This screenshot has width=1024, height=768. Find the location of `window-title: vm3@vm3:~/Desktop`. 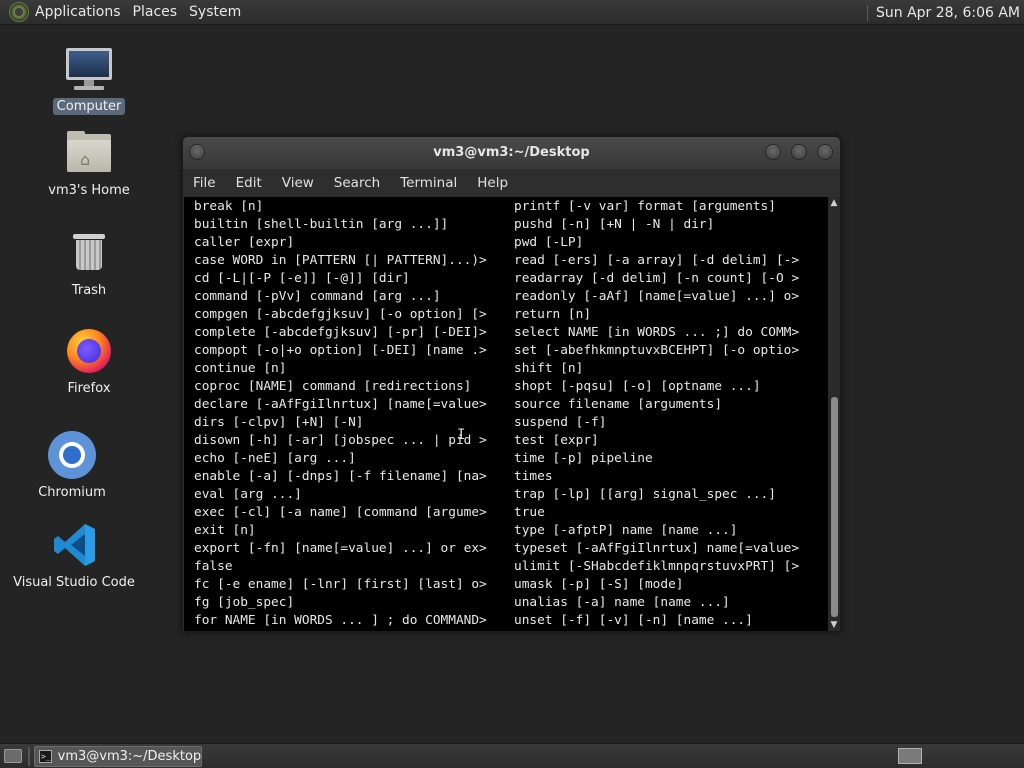

window-title: vm3@vm3:~/Desktop is located at coordinates (511, 152).